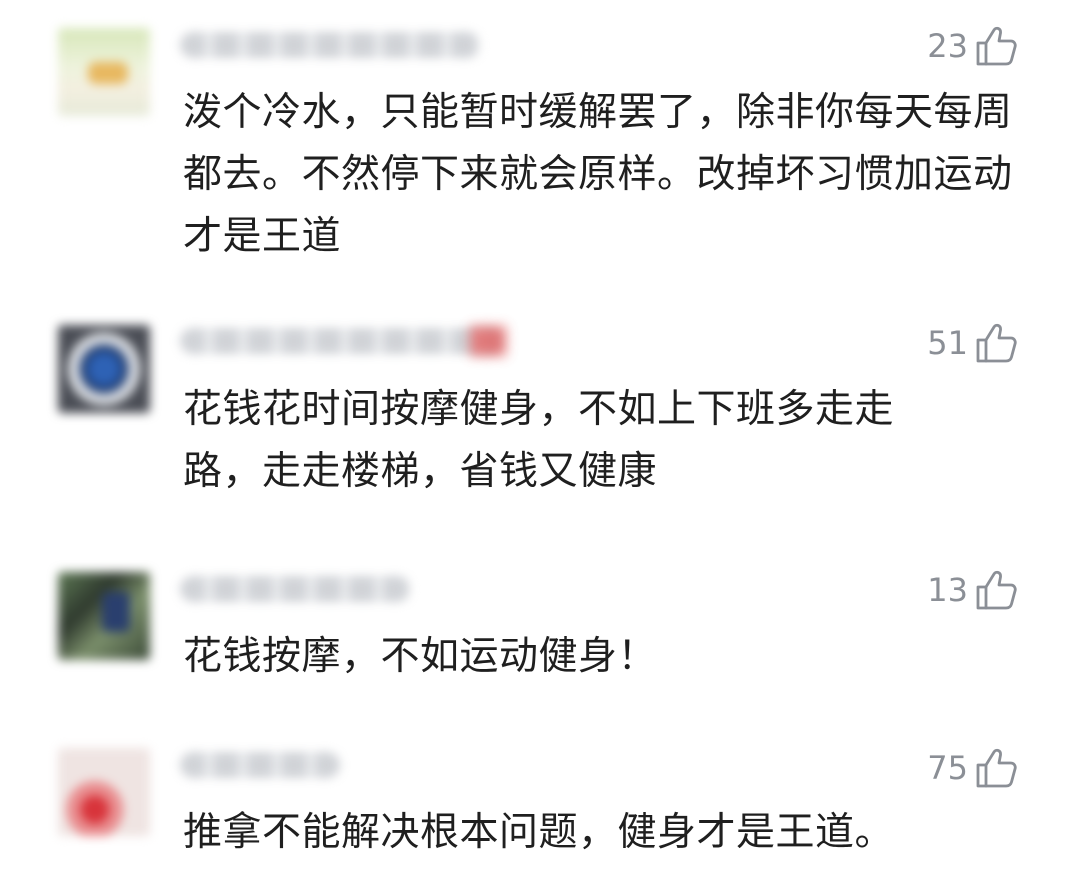 This screenshot has width=1080, height=891. What do you see at coordinates (104, 792) in the screenshot?
I see `avatar` at bounding box center [104, 792].